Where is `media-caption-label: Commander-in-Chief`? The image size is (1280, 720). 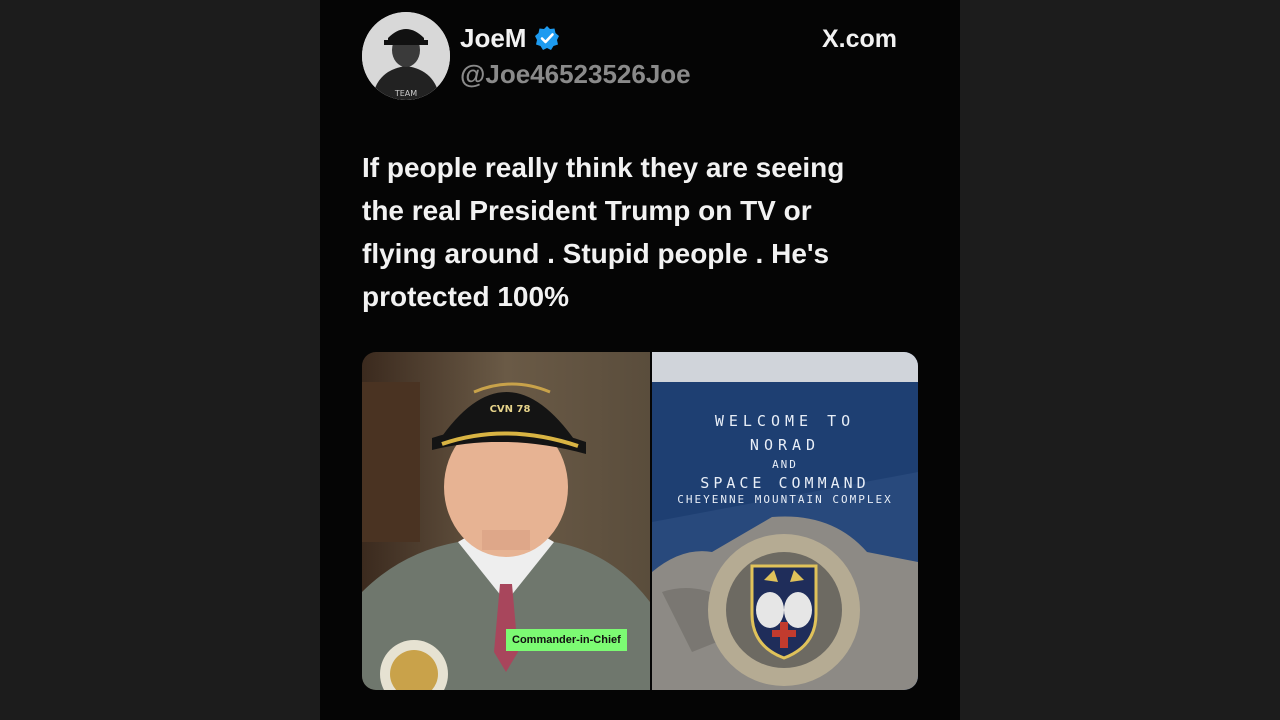
media-caption-label: Commander-in-Chief is located at coordinates (566, 640).